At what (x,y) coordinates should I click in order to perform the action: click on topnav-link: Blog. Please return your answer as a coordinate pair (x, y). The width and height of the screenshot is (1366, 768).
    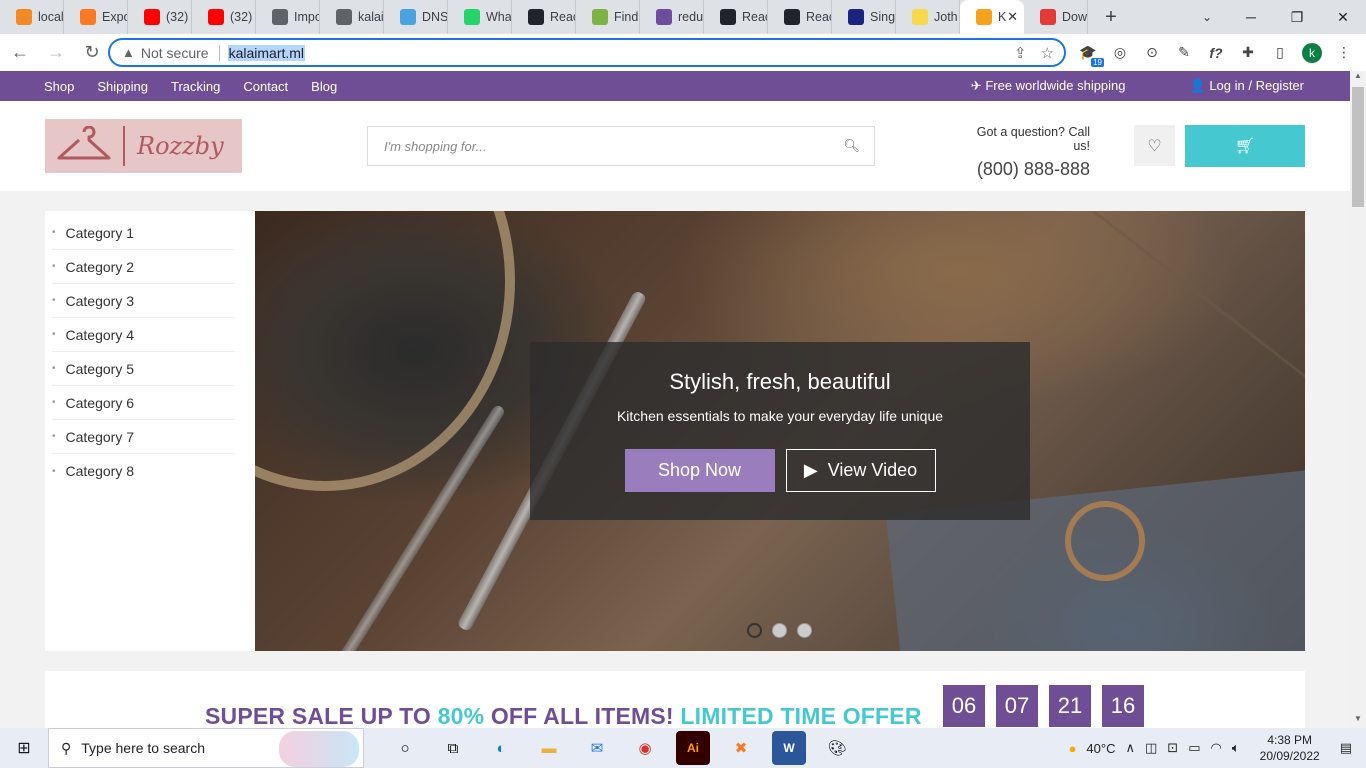
    Looking at the image, I should click on (324, 86).